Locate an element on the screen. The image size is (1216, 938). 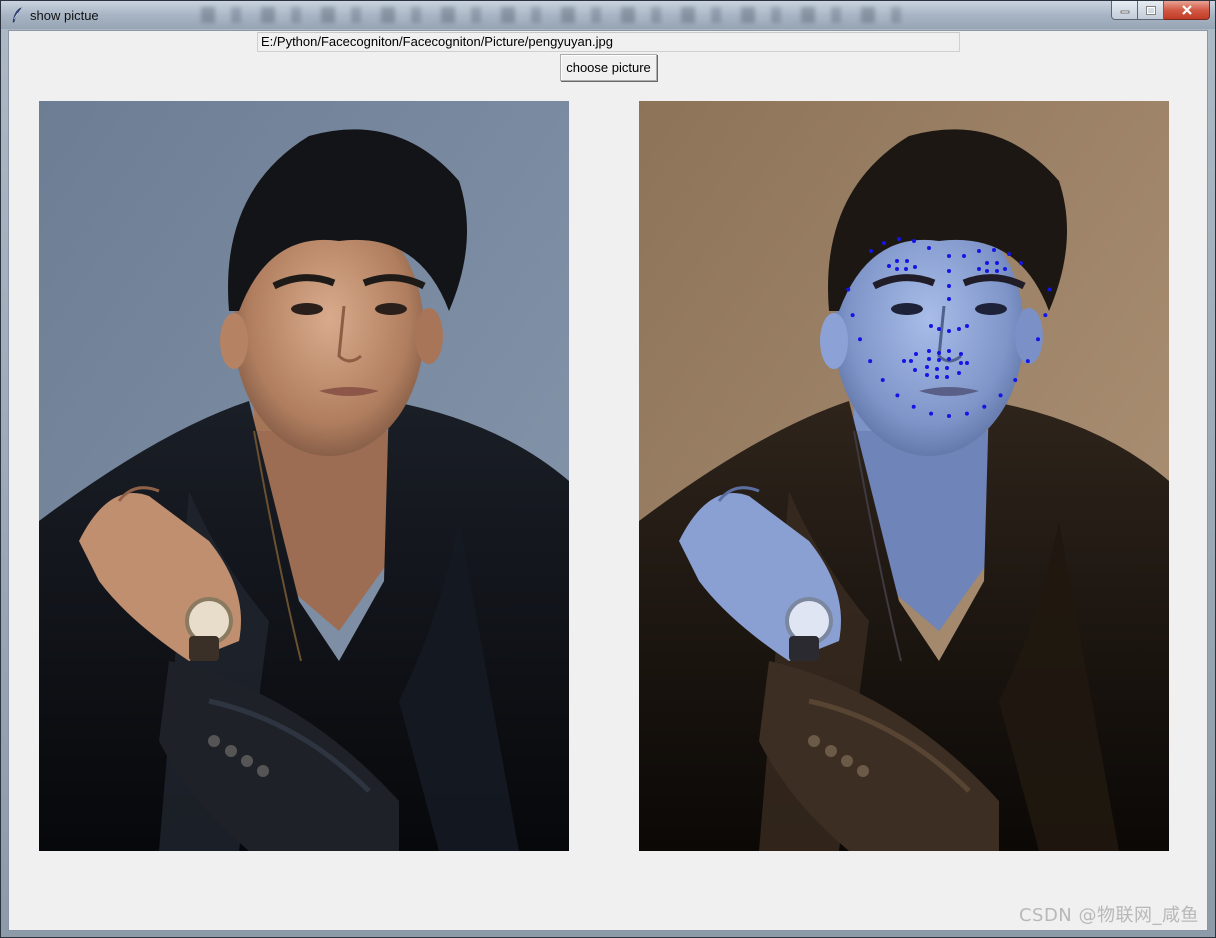
minimize-icon is located at coordinates (1124, 12).